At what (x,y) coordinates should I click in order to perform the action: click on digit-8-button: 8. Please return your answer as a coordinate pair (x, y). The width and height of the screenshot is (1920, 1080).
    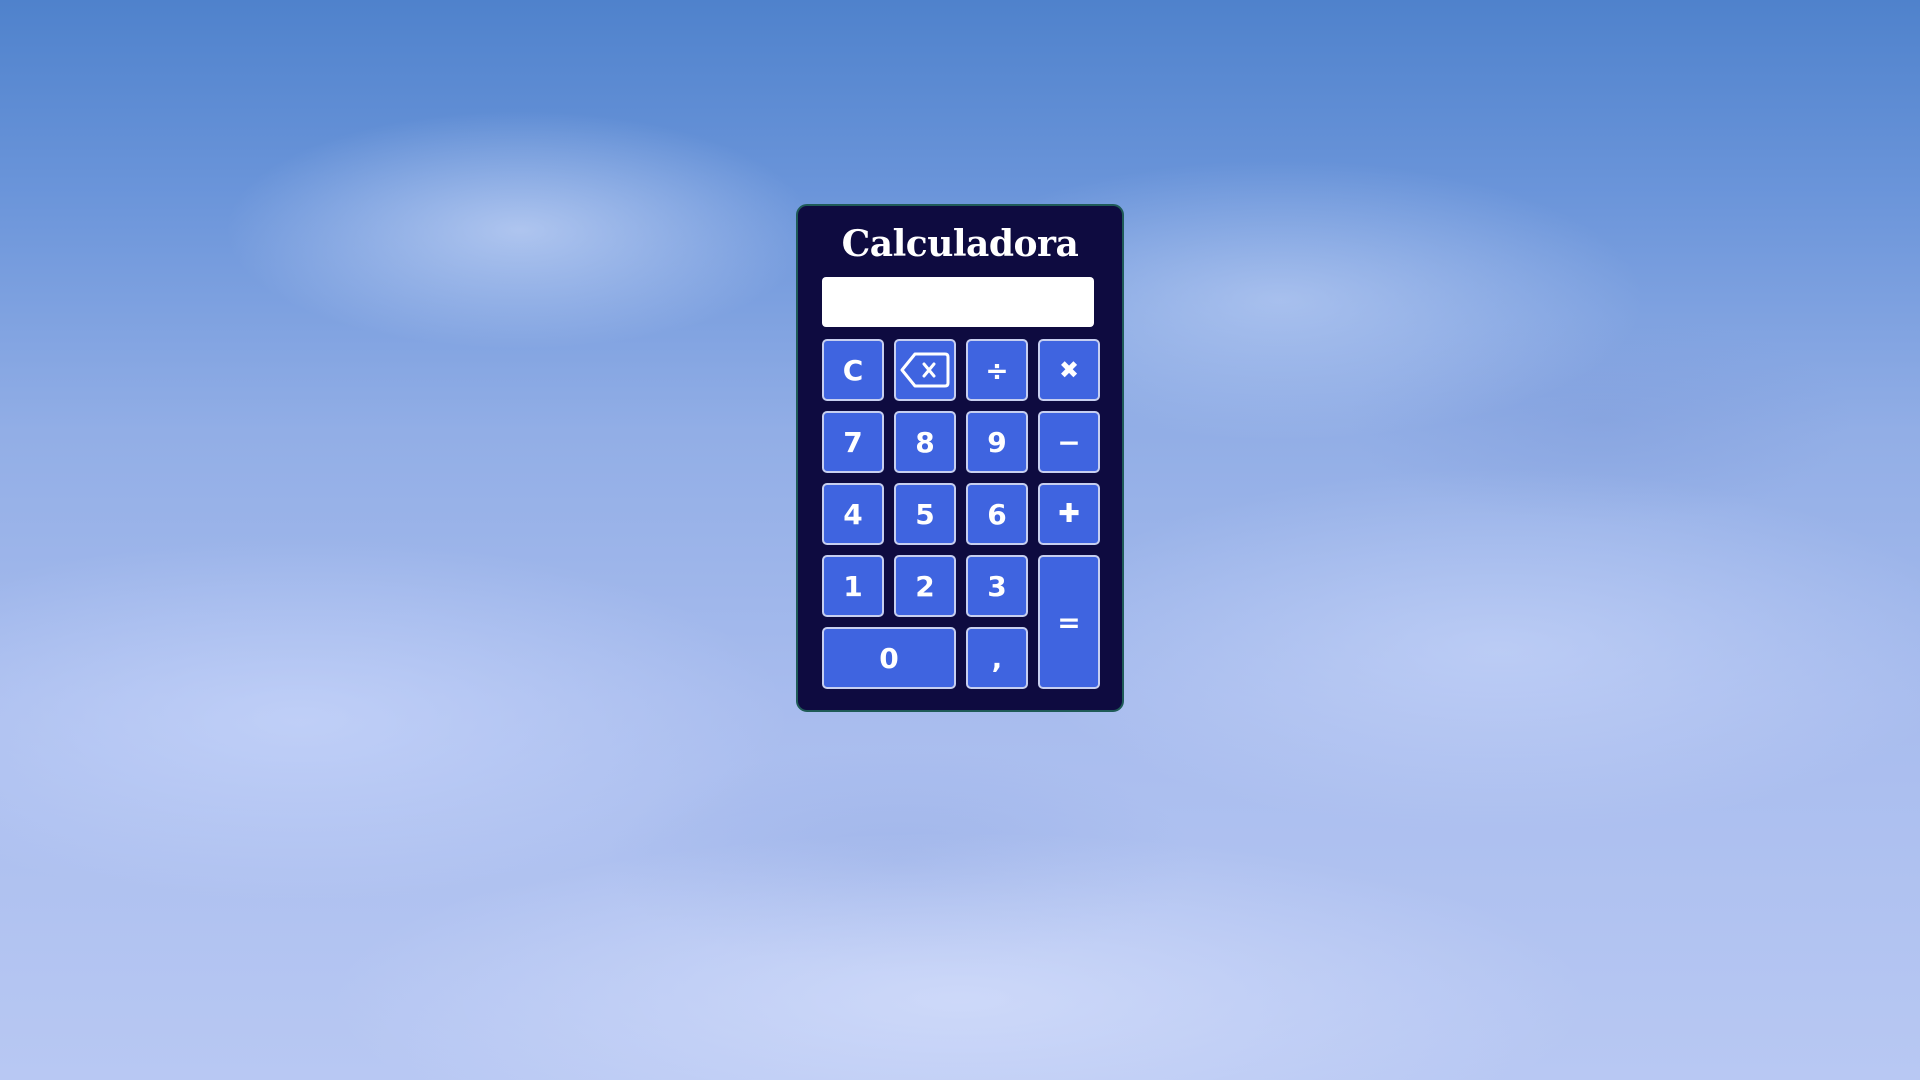
    Looking at the image, I should click on (925, 442).